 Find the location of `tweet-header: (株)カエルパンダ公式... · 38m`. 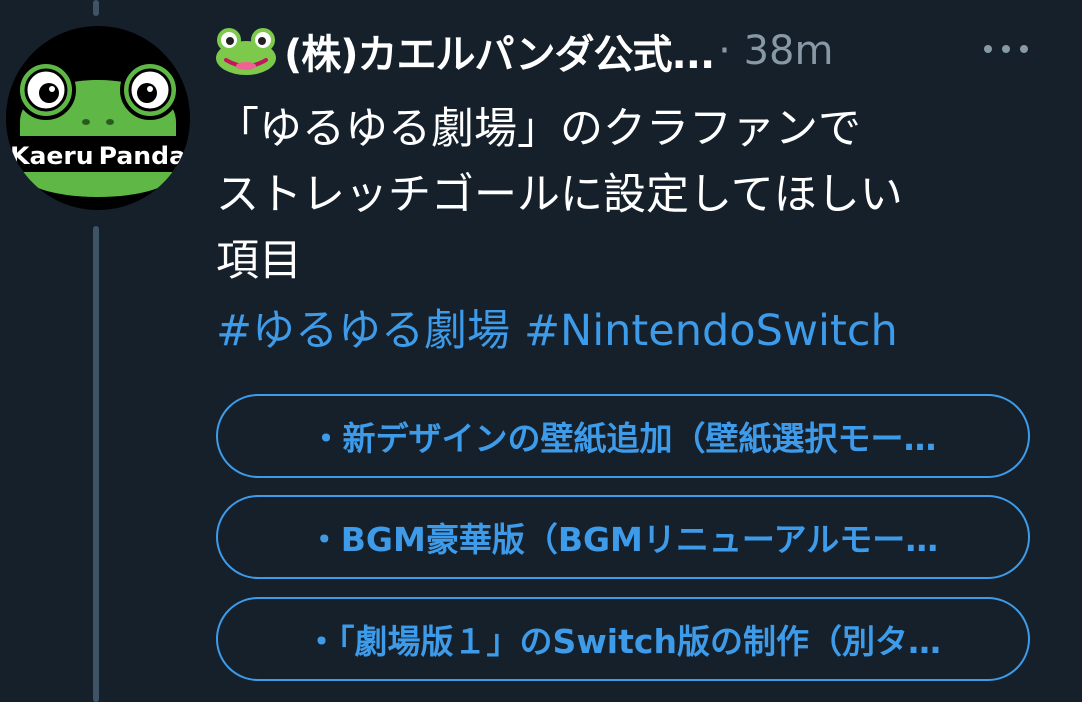

tweet-header: (株)カエルパンダ公式... · 38m is located at coordinates (523, 51).